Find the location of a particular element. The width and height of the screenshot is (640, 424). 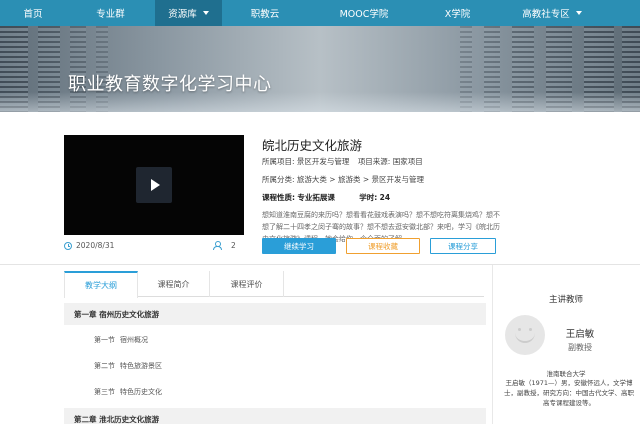

continue-study-button: 继续学习 is located at coordinates (299, 246).